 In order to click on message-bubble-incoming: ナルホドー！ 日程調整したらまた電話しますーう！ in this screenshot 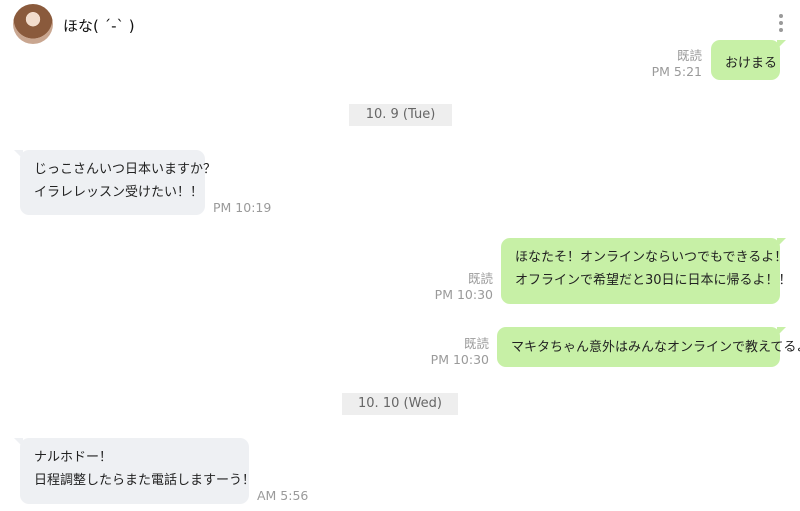, I will do `click(135, 471)`.